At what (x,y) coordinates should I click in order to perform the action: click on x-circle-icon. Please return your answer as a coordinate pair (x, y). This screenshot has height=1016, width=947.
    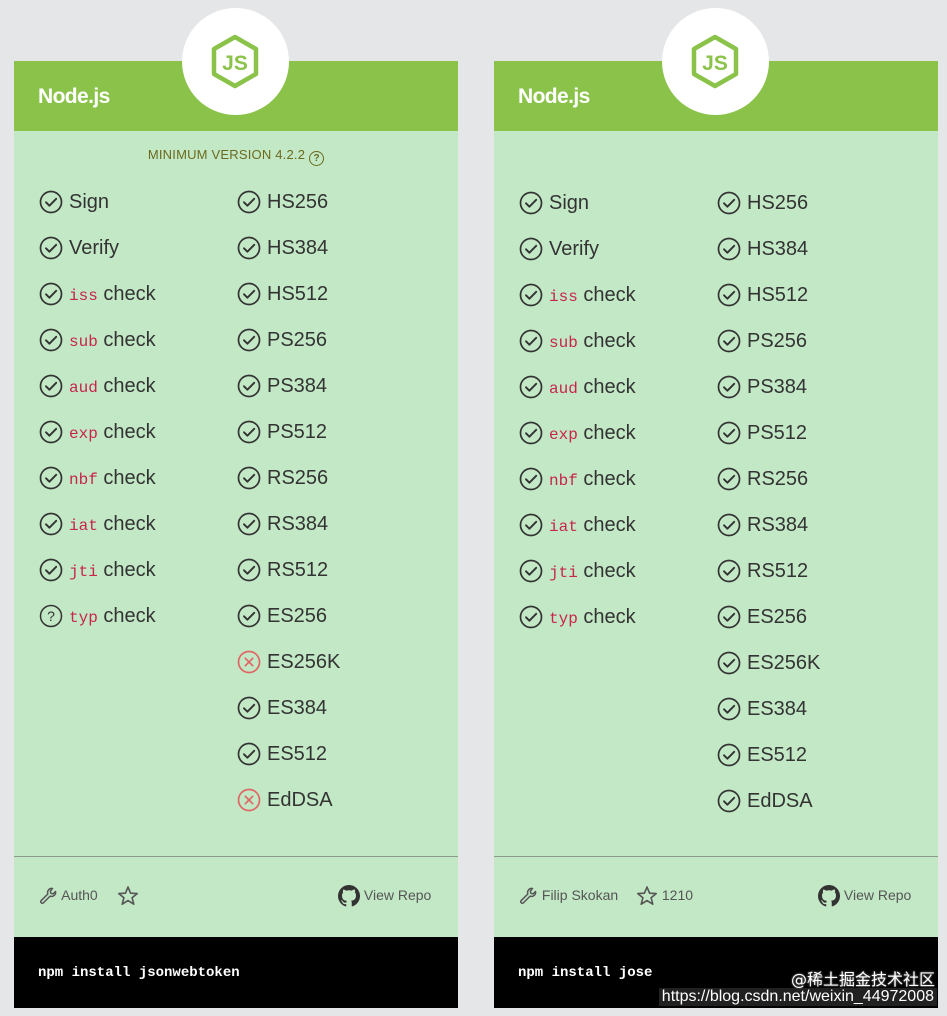
    Looking at the image, I should click on (249, 800).